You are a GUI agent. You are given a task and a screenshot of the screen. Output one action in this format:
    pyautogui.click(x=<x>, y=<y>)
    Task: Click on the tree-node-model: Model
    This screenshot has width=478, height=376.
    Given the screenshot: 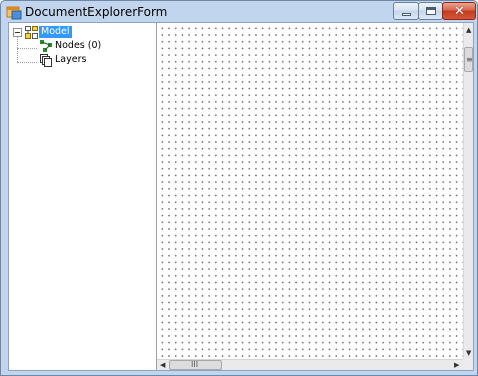 What is the action you would take?
    pyautogui.click(x=55, y=32)
    